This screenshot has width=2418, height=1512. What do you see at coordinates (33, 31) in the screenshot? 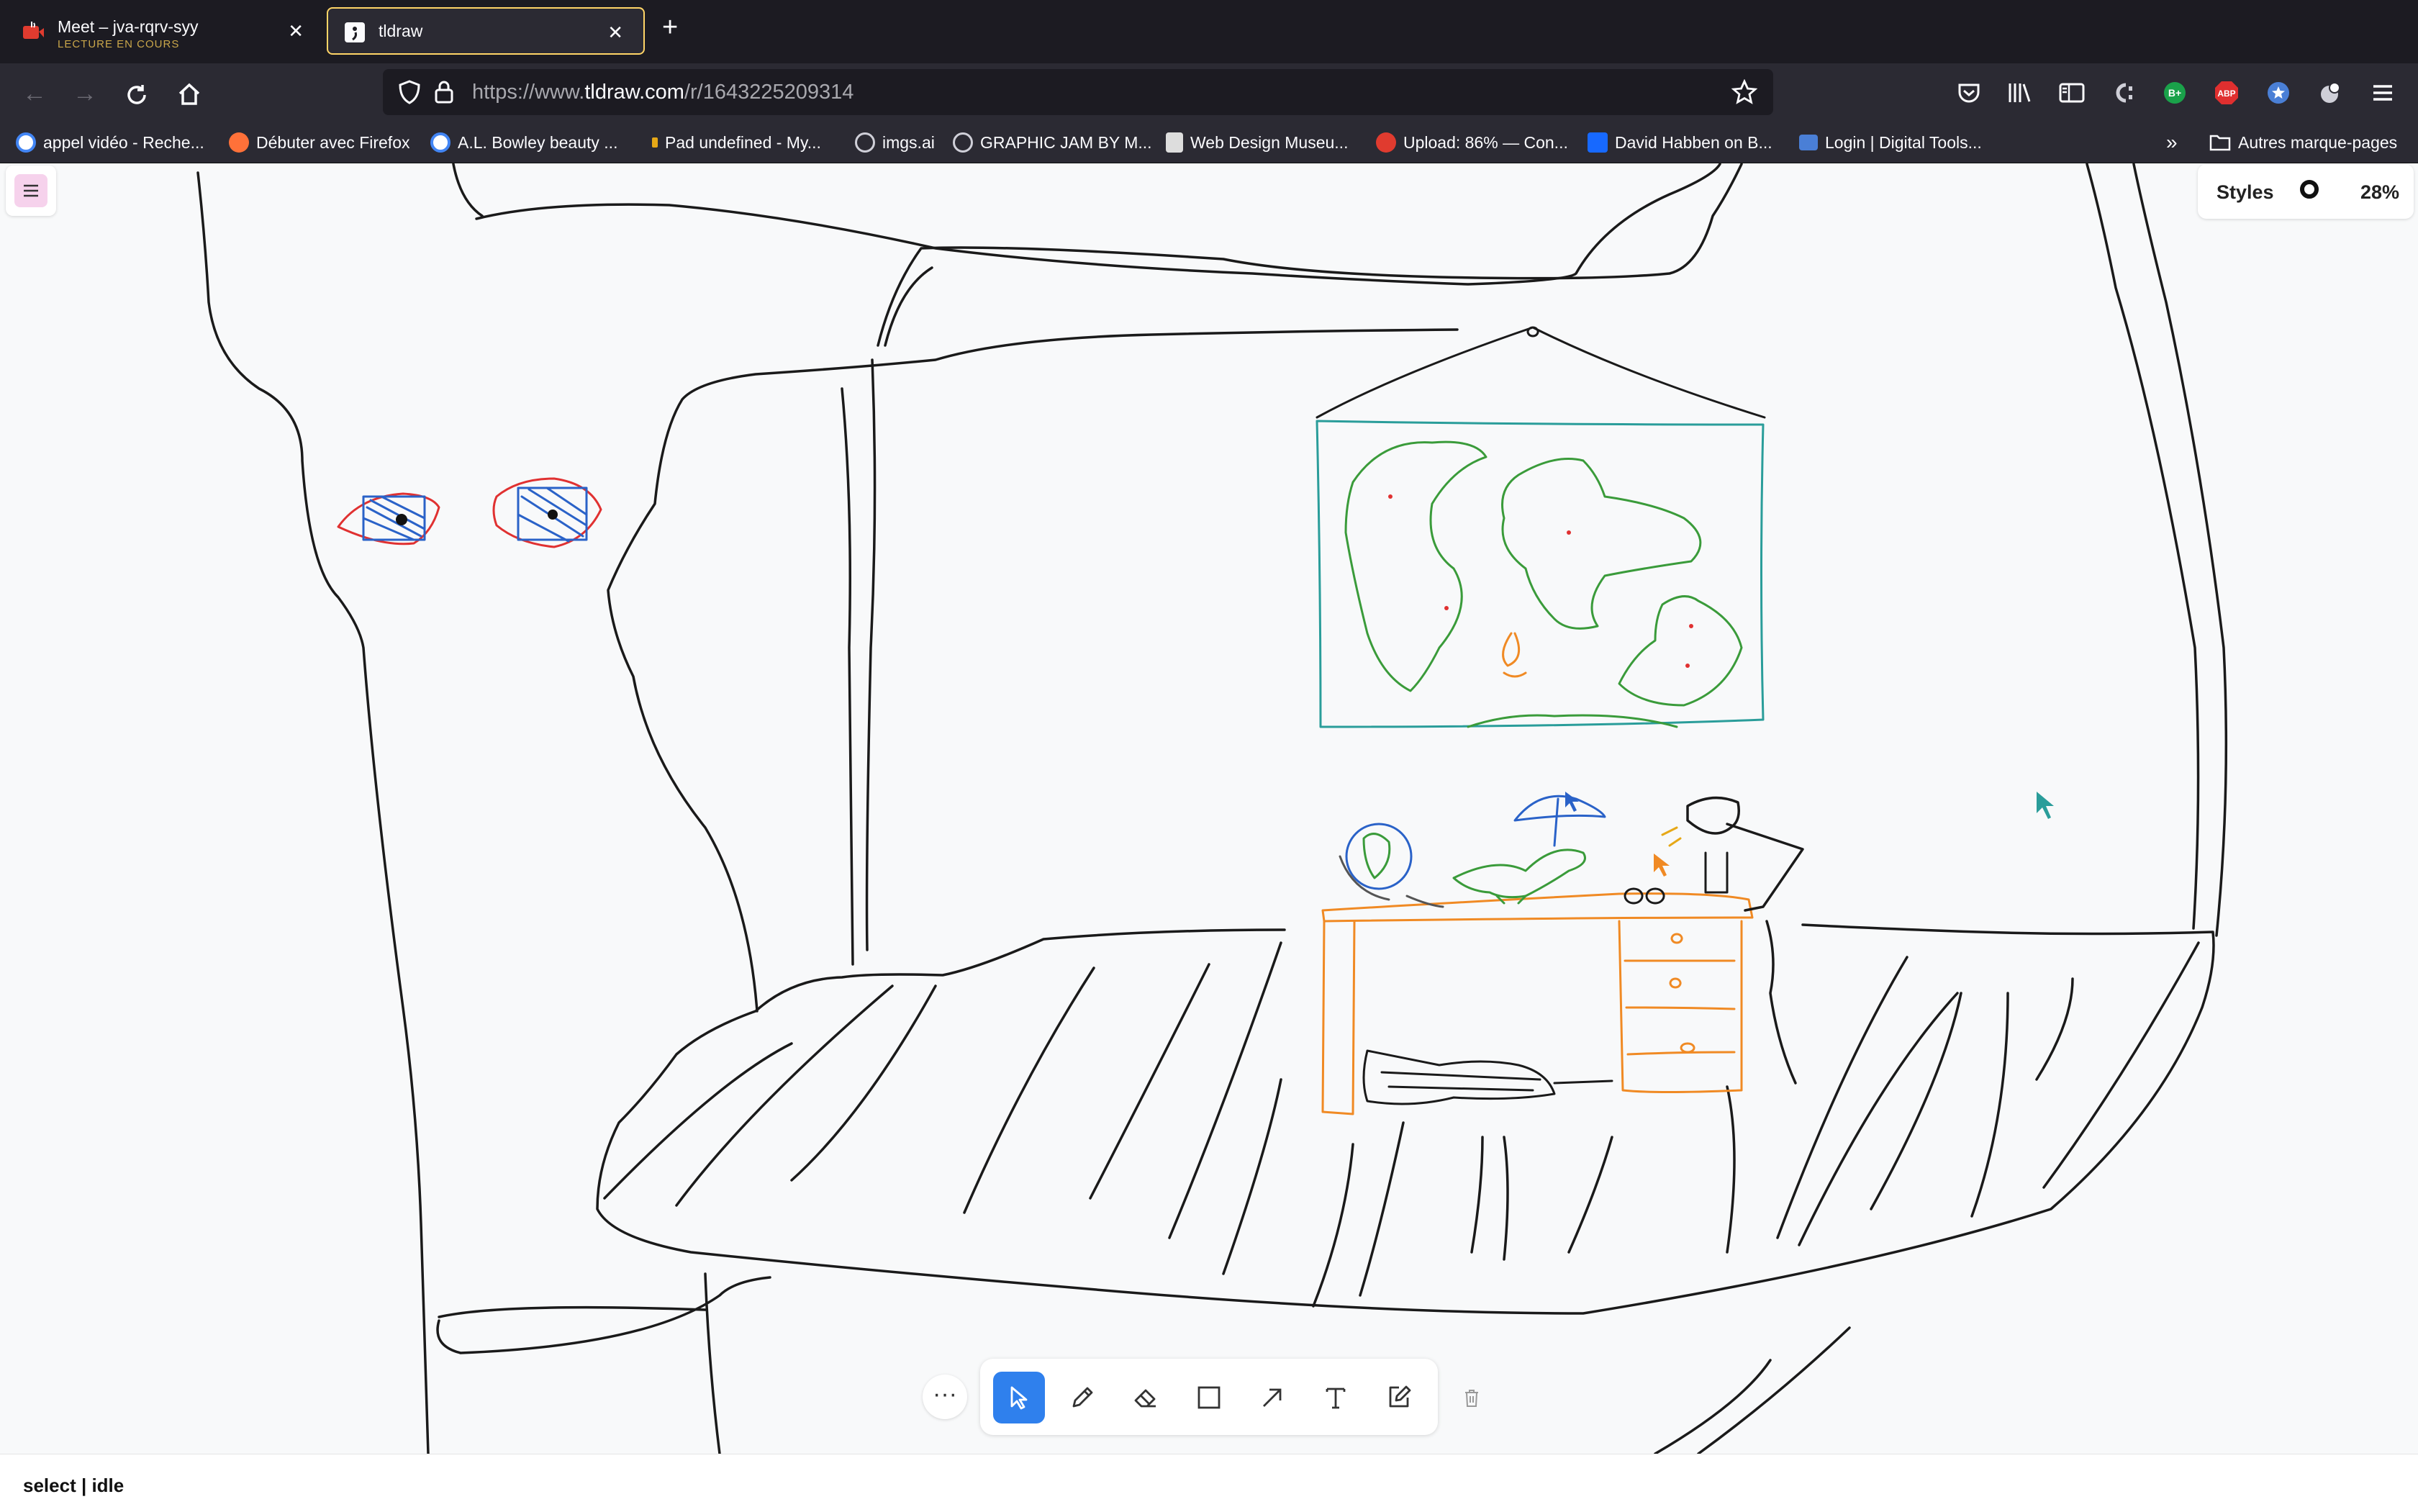
I see `meet-audio-icon` at bounding box center [33, 31].